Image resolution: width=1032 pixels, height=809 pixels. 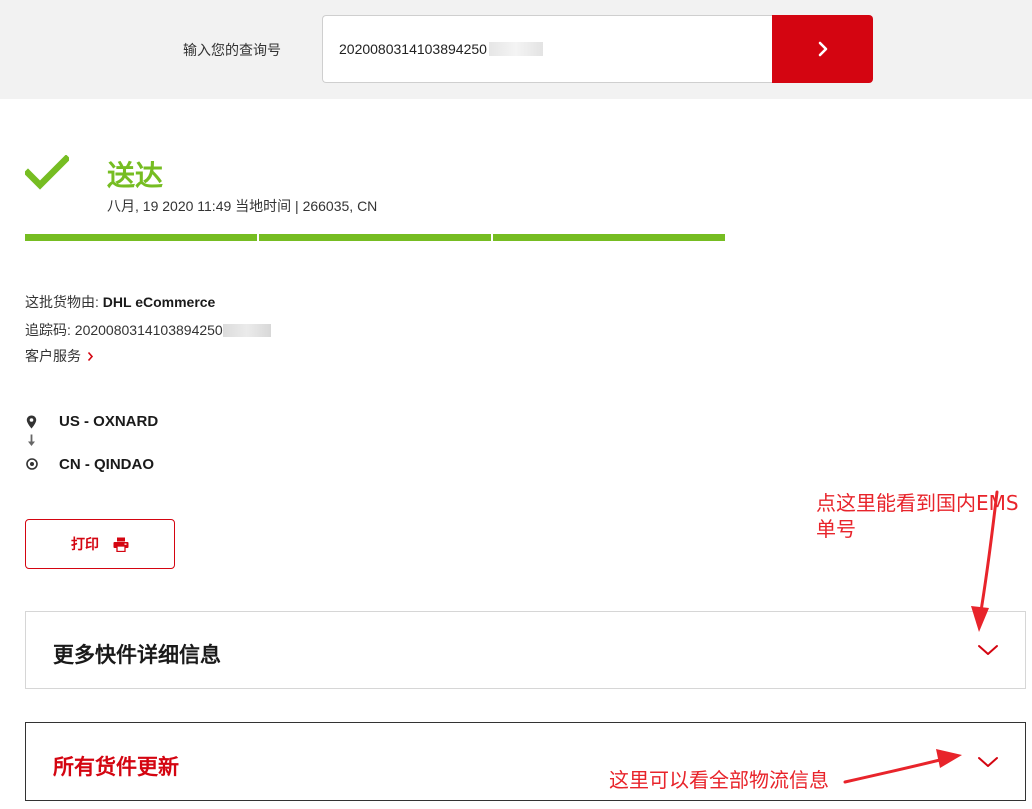 I want to click on carrier-name: DHL eCommerce, so click(x=159, y=302).